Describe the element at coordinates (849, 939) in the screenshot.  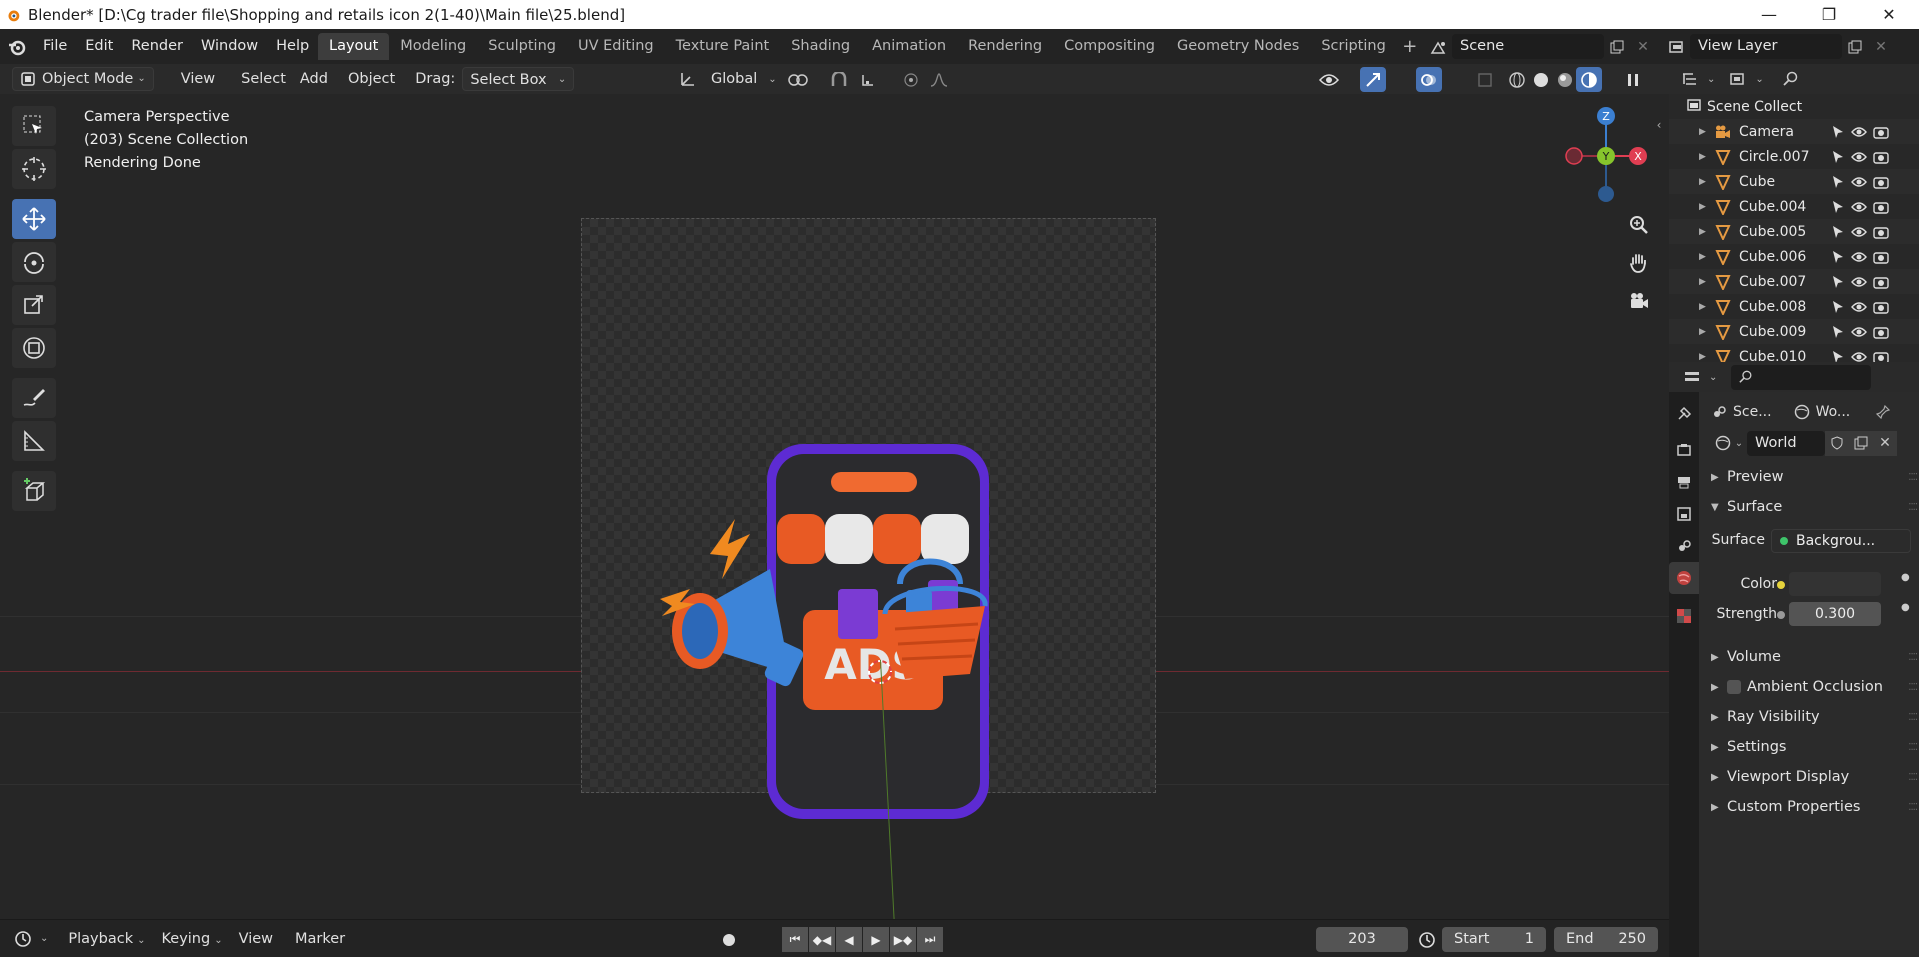
I see `play-reverse-icon: ◀` at that location.